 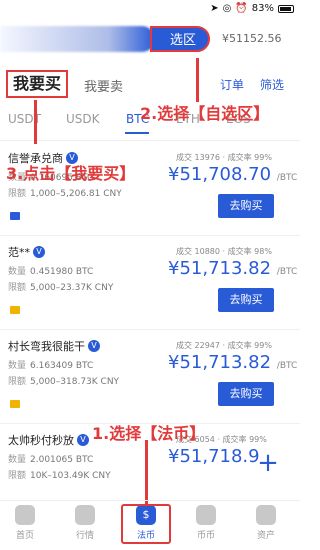 What do you see at coordinates (25, 515) in the screenshot?
I see `home-icon` at bounding box center [25, 515].